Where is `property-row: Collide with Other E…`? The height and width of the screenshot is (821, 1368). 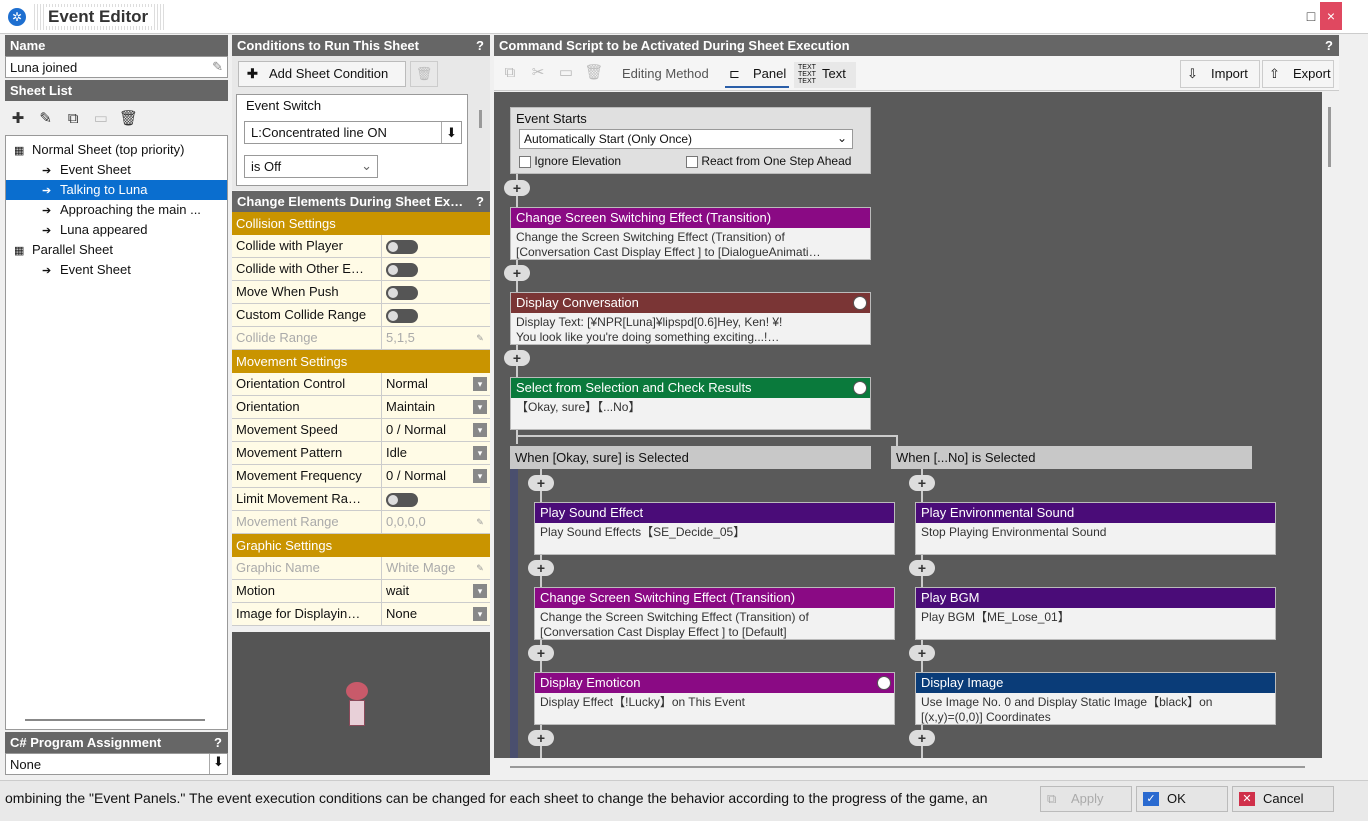 property-row: Collide with Other E… is located at coordinates (361, 269).